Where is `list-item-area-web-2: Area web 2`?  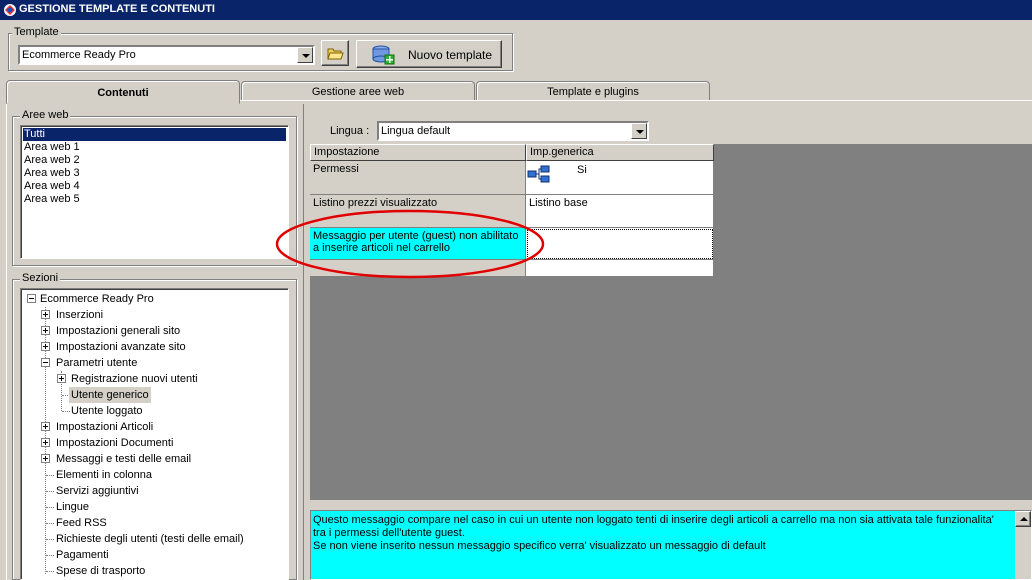 list-item-area-web-2: Area web 2 is located at coordinates (51, 160).